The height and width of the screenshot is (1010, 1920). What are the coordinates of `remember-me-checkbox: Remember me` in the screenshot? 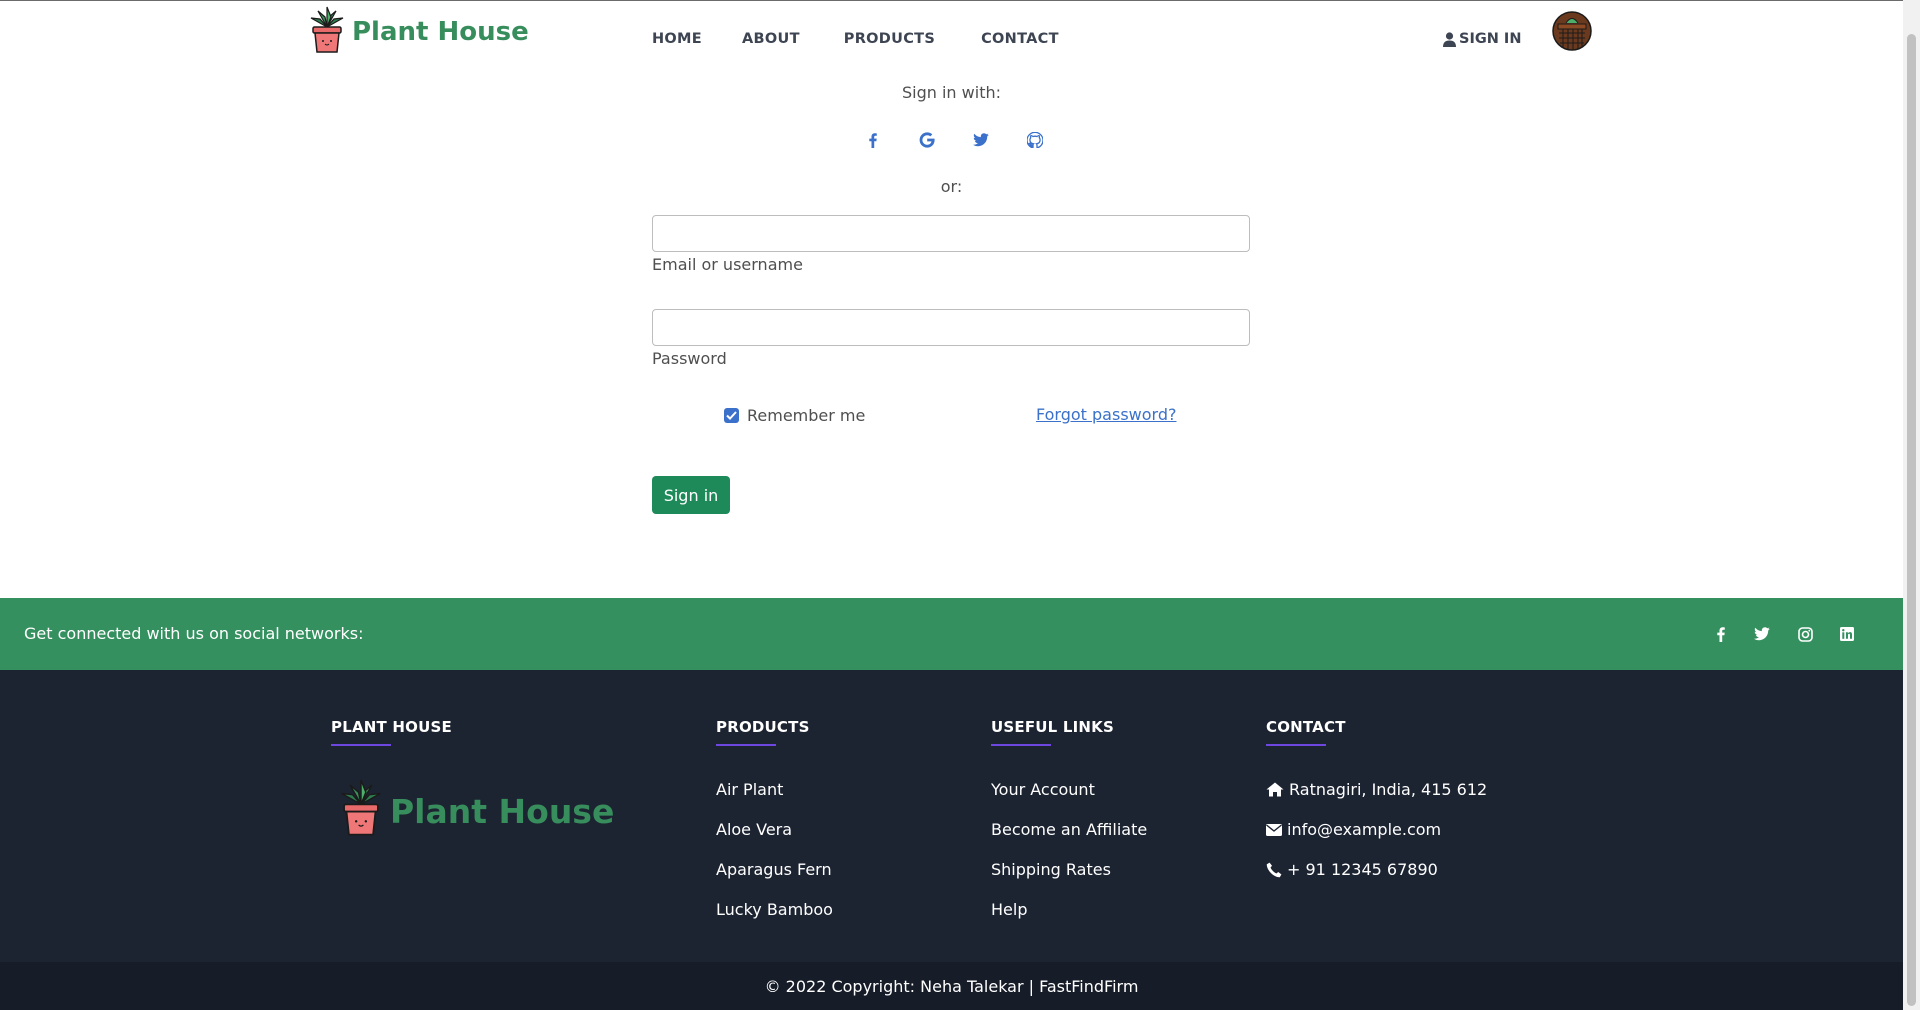 It's located at (794, 415).